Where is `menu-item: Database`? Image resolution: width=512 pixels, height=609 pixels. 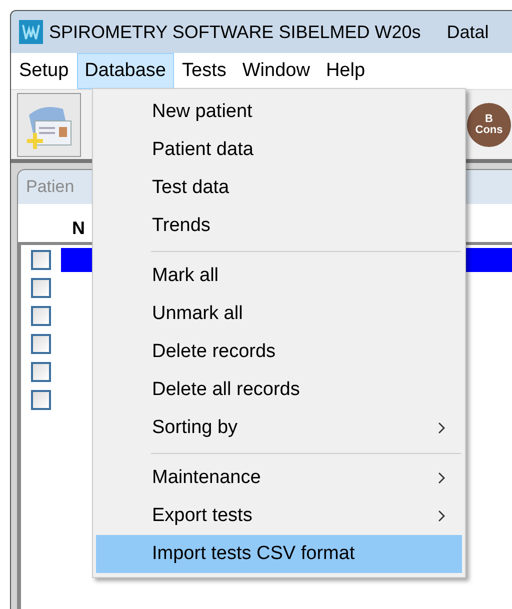 menu-item: Database is located at coordinates (125, 71).